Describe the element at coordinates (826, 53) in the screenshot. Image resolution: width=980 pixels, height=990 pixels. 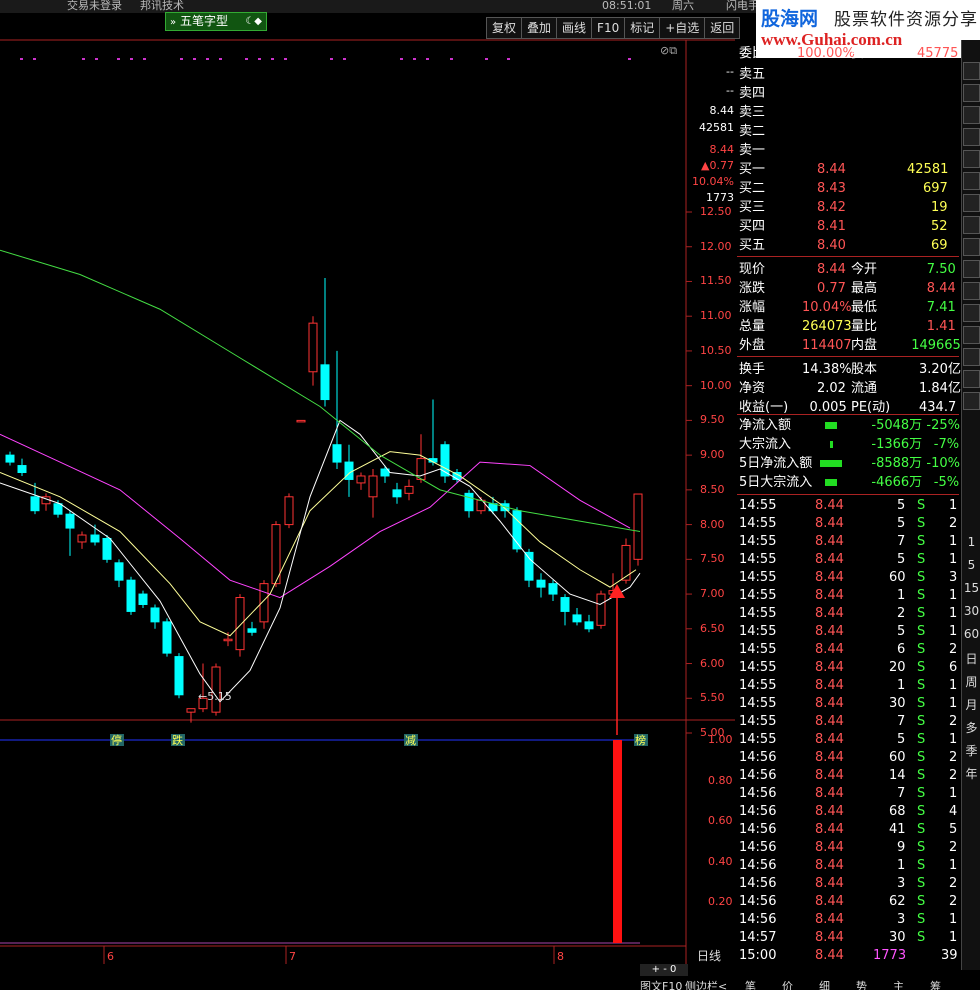
I see `orderbook-value: 100.00%` at that location.